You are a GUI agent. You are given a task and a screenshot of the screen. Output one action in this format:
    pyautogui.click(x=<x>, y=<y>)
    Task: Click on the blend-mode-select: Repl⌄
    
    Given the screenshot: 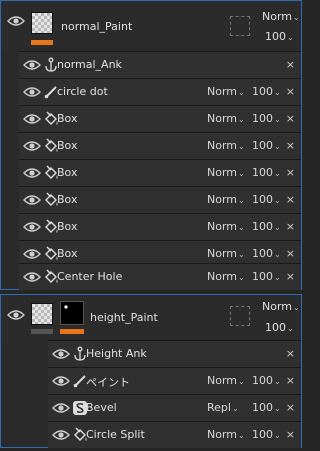 What is the action you would take?
    pyautogui.click(x=223, y=407)
    